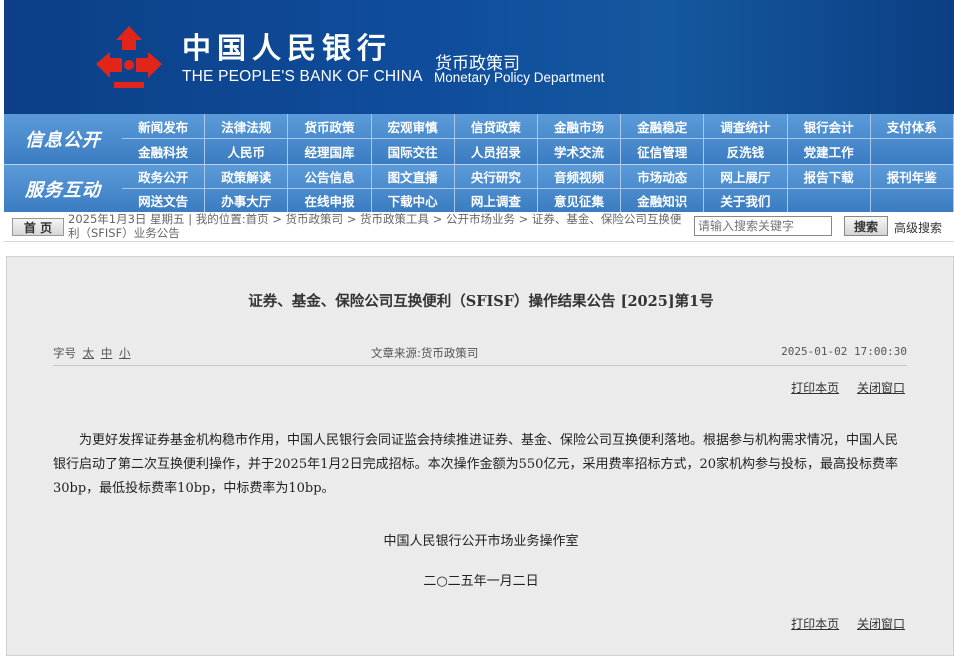 The width and height of the screenshot is (954, 656). What do you see at coordinates (425, 353) in the screenshot?
I see `article-source: 文章来源:货币政策司` at bounding box center [425, 353].